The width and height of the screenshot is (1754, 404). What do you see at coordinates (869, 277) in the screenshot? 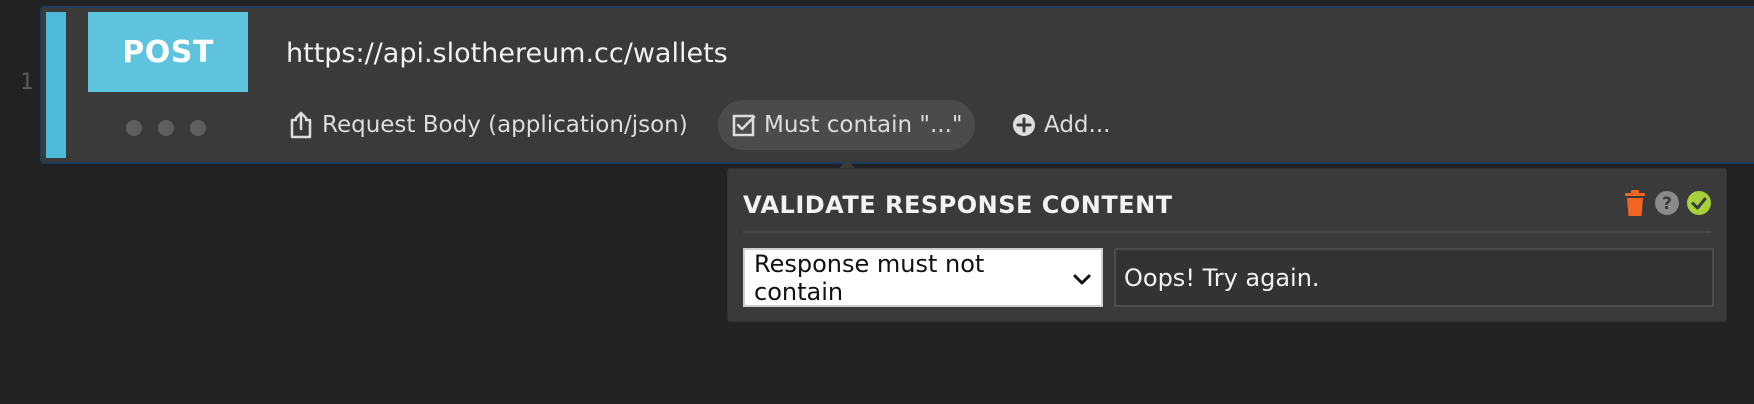
I see `validation-mode-value: Response must not contain` at bounding box center [869, 277].